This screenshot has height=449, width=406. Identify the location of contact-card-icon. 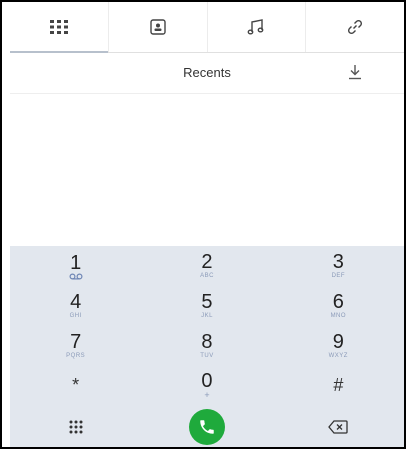
(157, 27).